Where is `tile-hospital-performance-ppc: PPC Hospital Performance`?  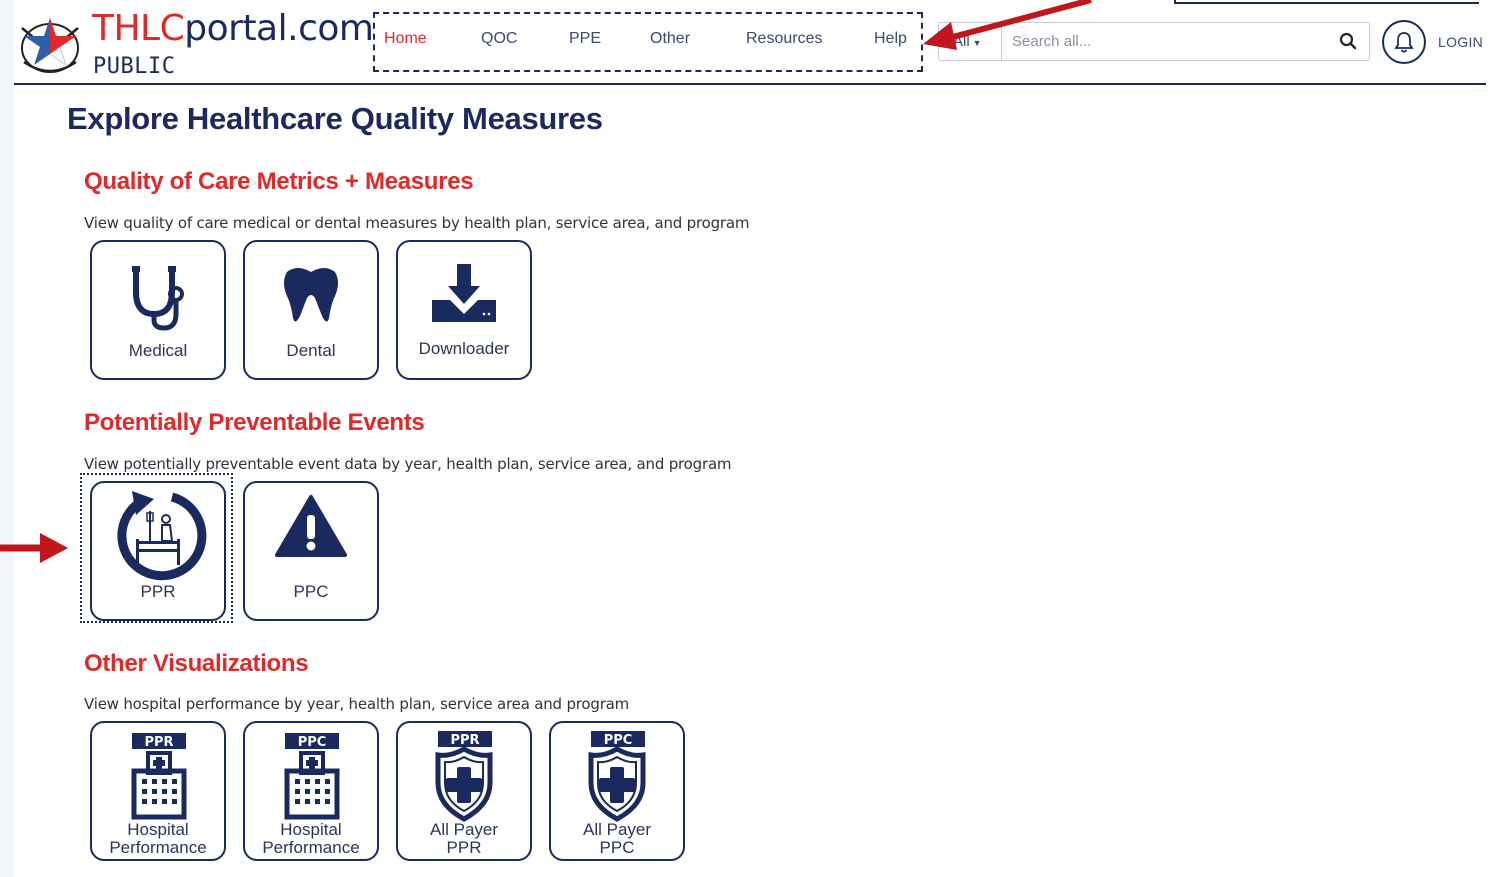
tile-hospital-performance-ppc: PPC Hospital Performance is located at coordinates (311, 791).